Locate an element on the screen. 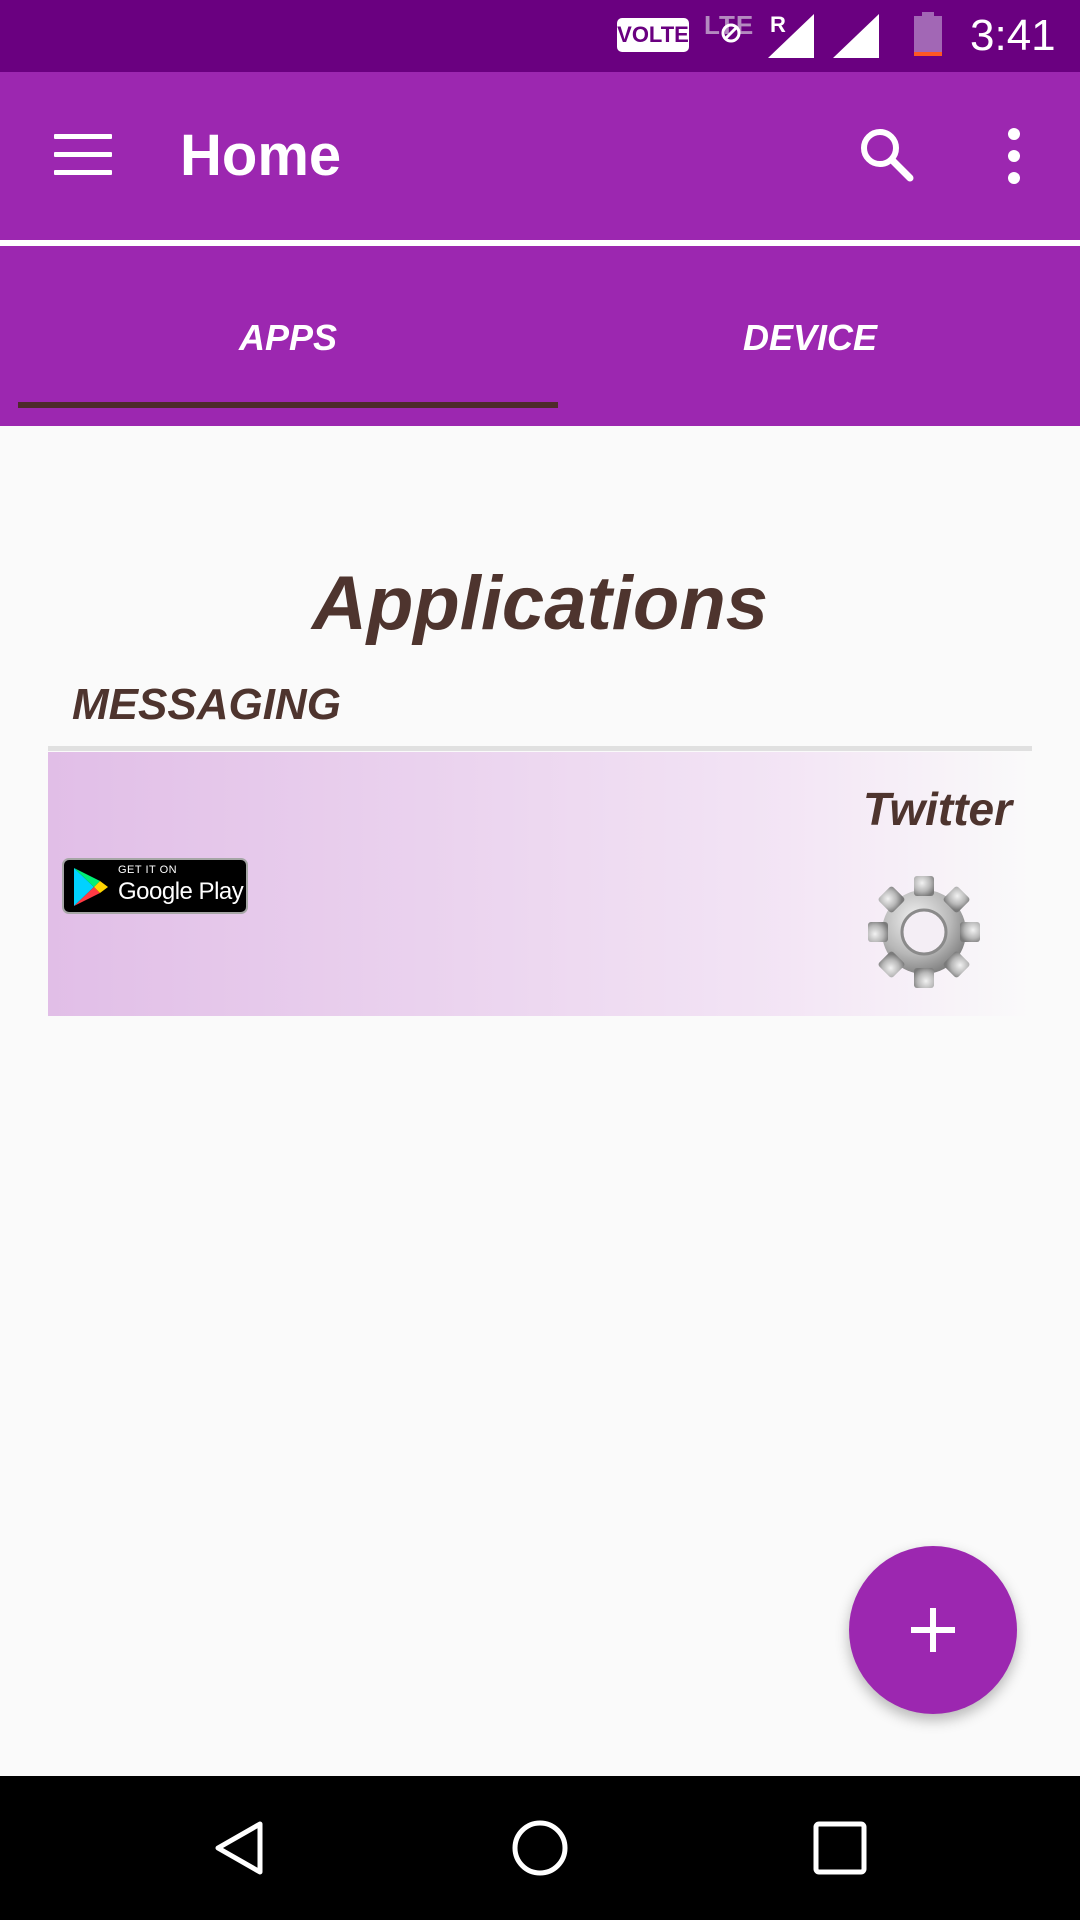 The height and width of the screenshot is (1920, 1080). badge-caption: GET IT ON is located at coordinates (148, 870).